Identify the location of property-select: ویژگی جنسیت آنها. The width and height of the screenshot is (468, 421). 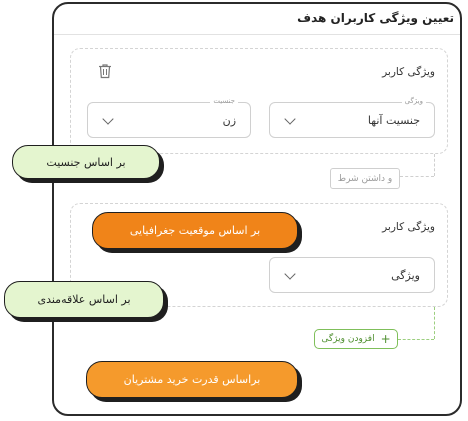
(352, 117).